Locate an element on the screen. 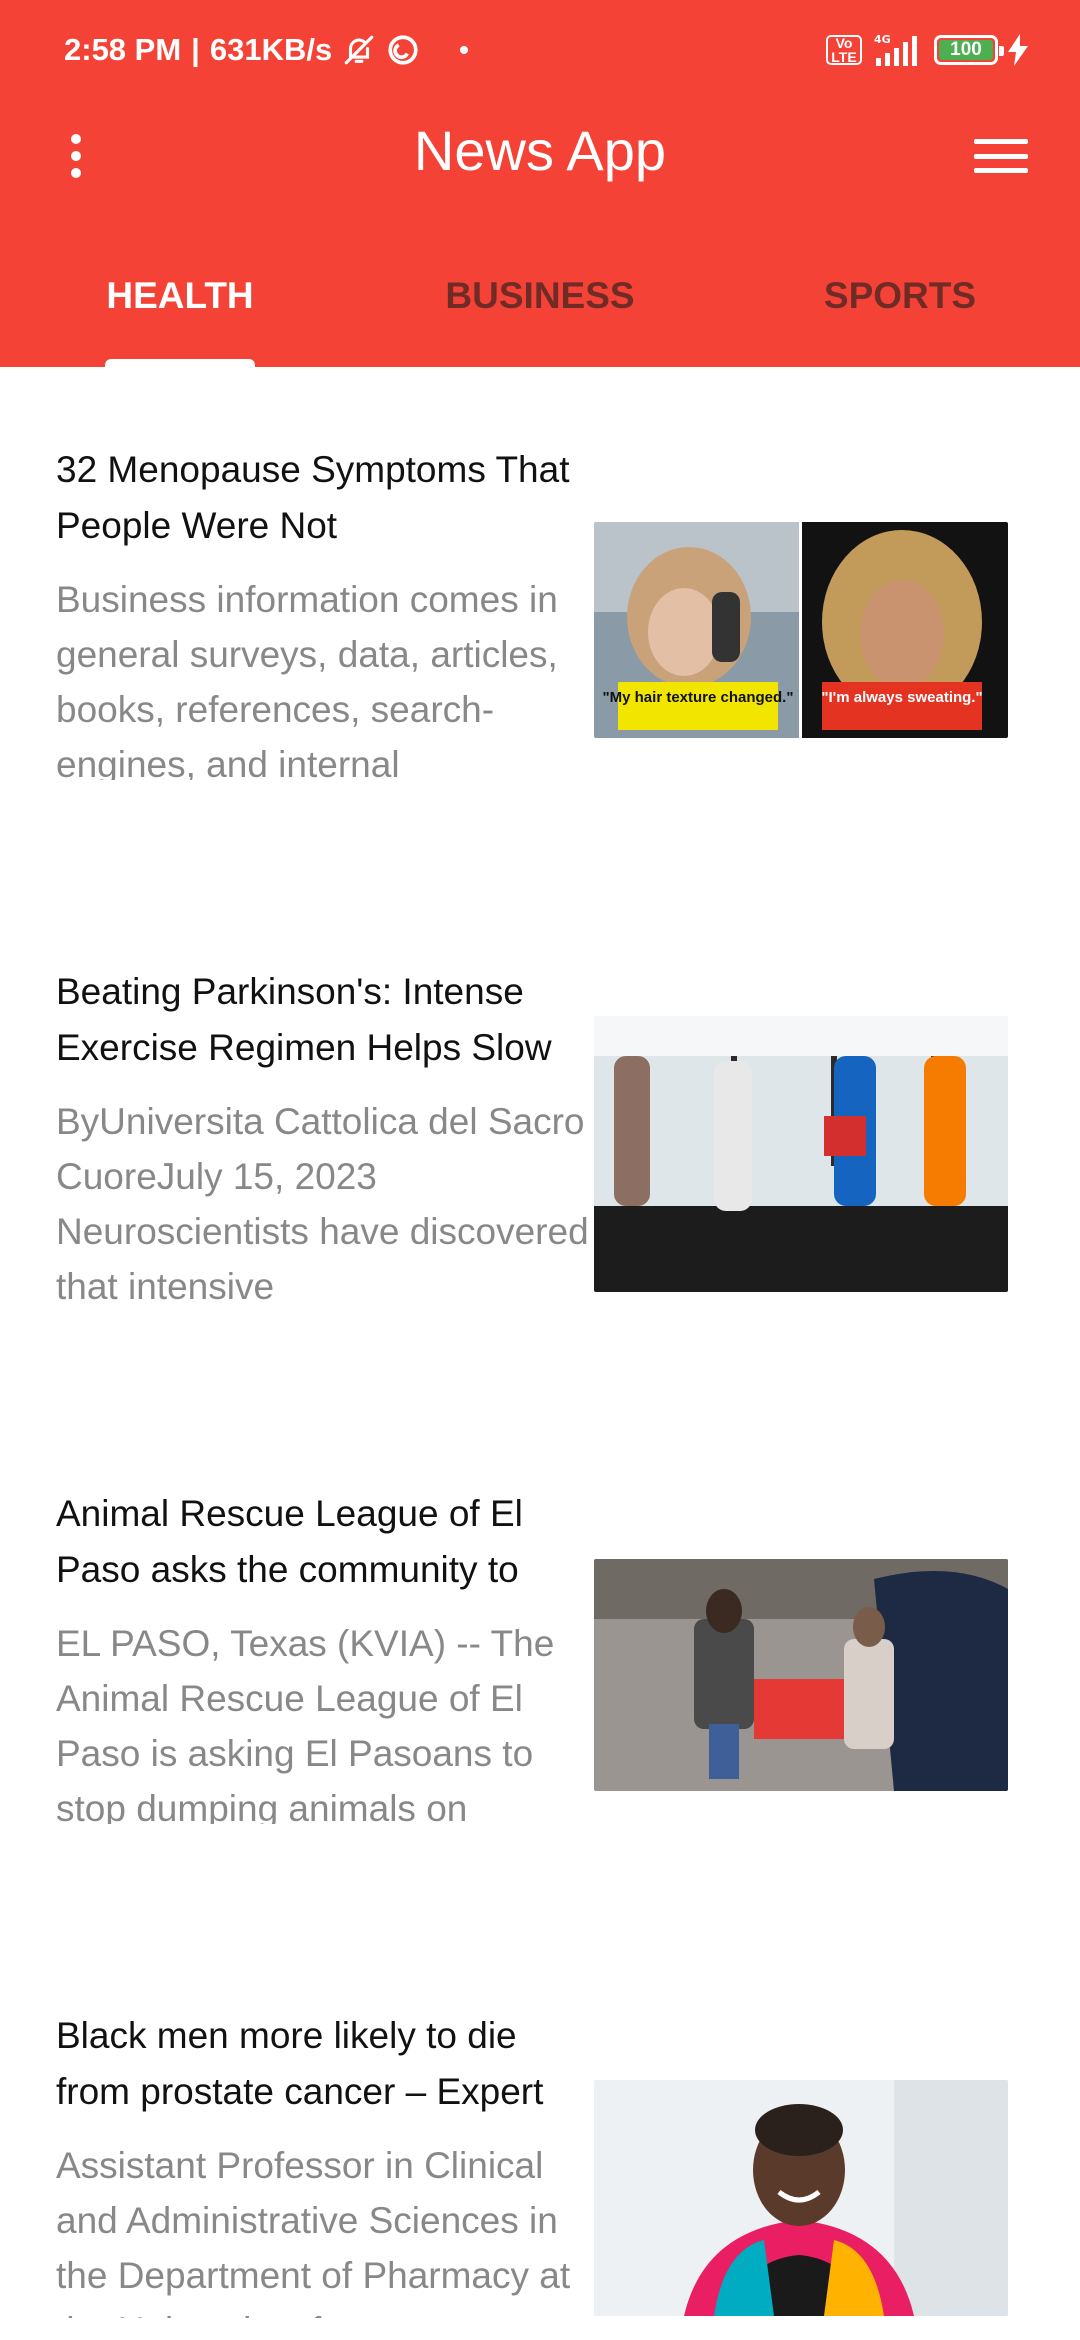  tab-business: BUSINESS is located at coordinates (540, 311).